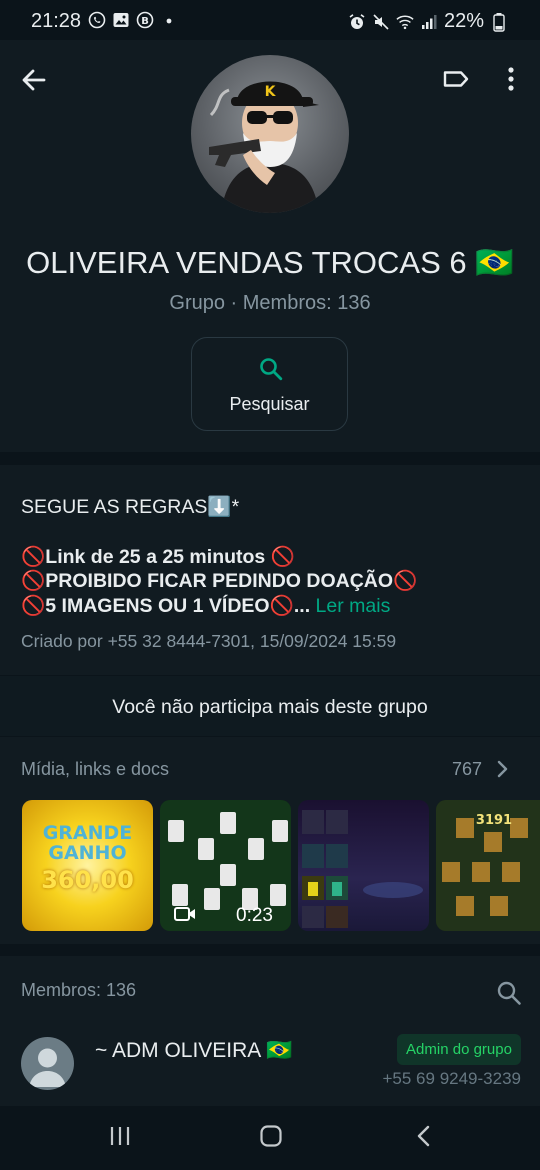  What do you see at coordinates (254, 915) in the screenshot?
I see `video-duration: 0:23` at bounding box center [254, 915].